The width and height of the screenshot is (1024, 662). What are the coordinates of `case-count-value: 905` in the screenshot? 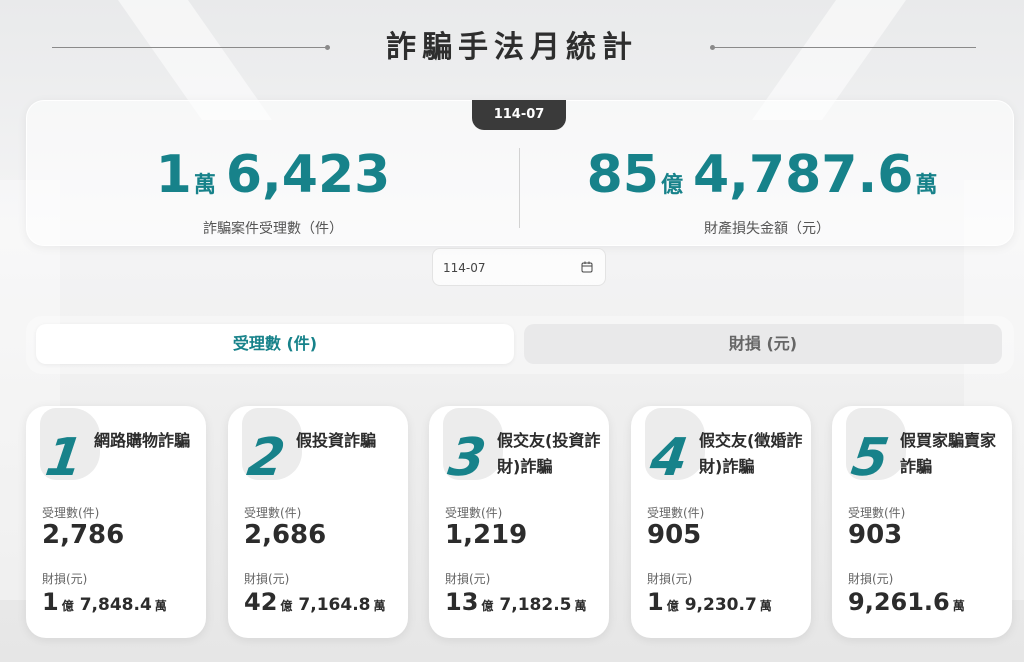 It's located at (674, 535).